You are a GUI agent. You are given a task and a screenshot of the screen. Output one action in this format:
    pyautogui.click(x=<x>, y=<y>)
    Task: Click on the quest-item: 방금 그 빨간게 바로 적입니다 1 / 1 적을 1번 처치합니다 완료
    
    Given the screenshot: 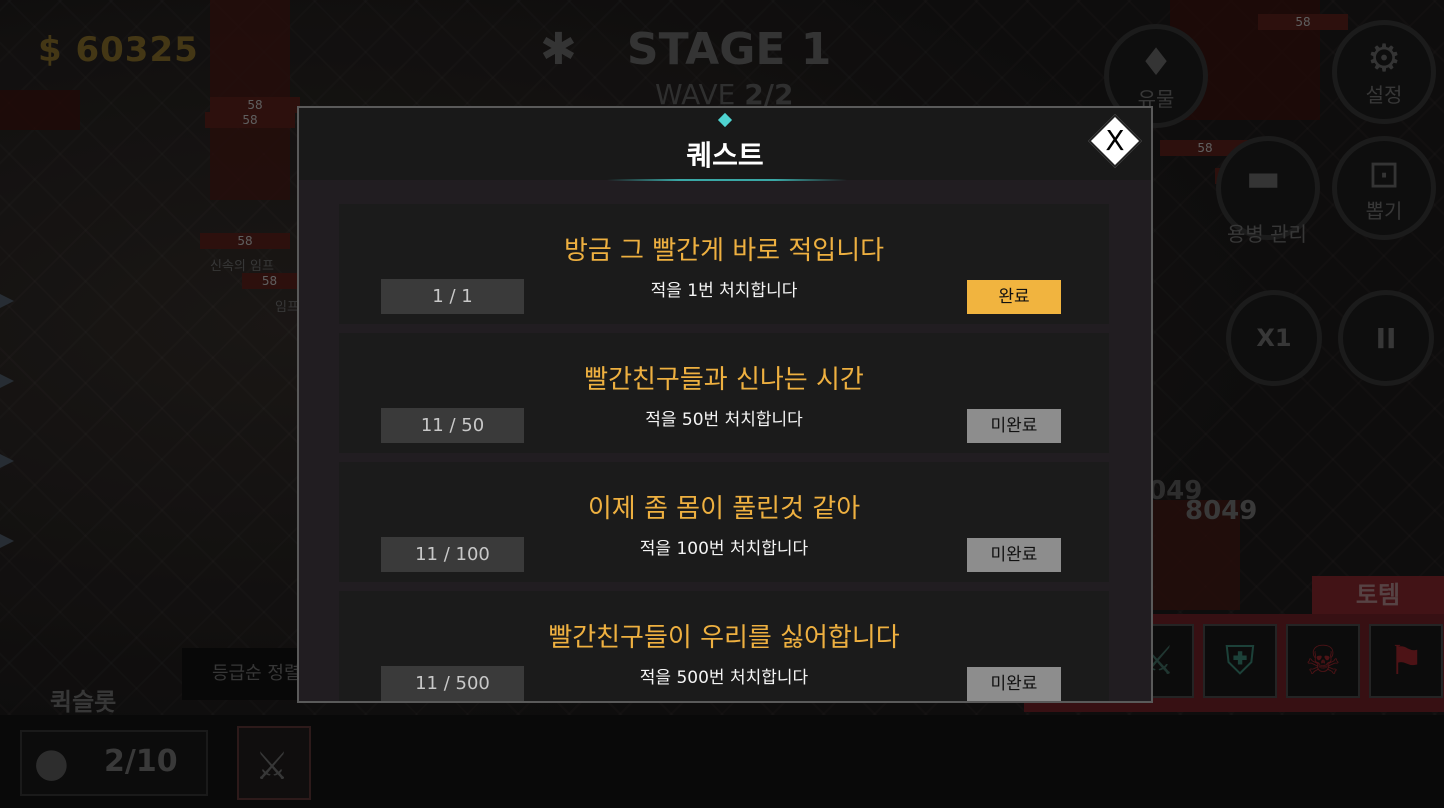 What is the action you would take?
    pyautogui.click(x=724, y=264)
    